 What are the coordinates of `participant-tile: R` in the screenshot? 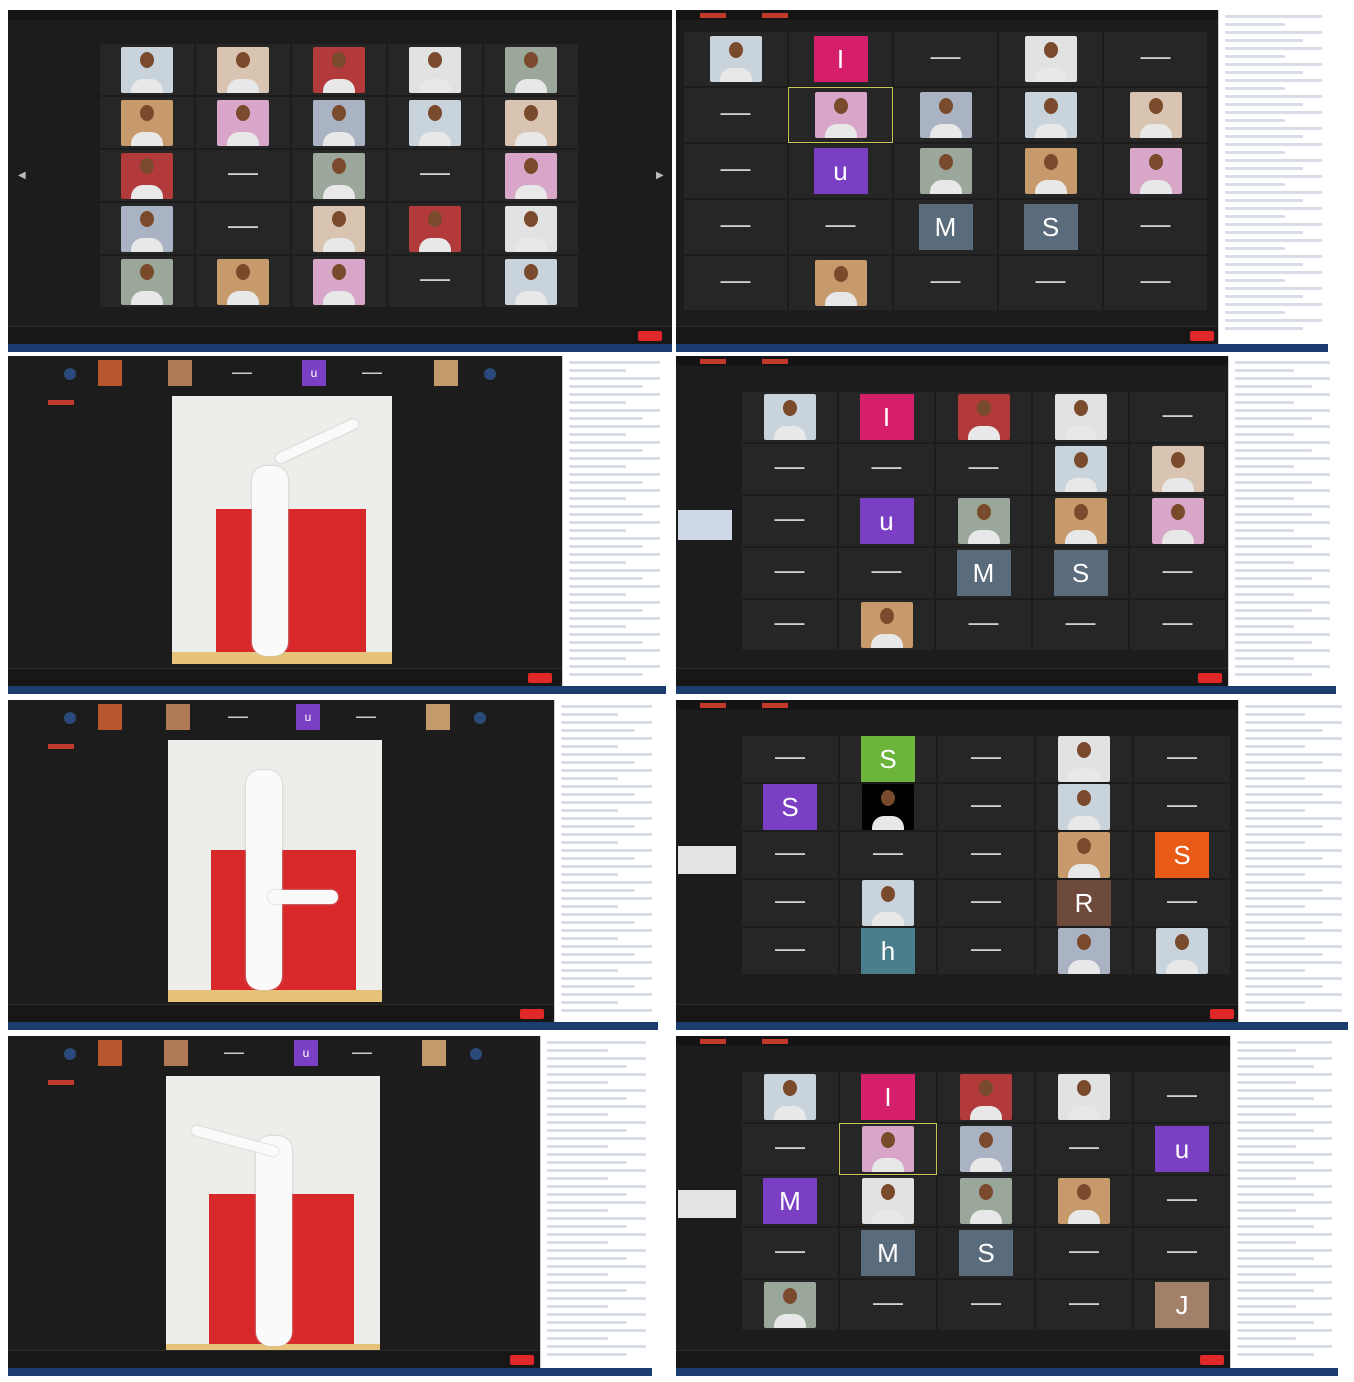 It's located at (1084, 903).